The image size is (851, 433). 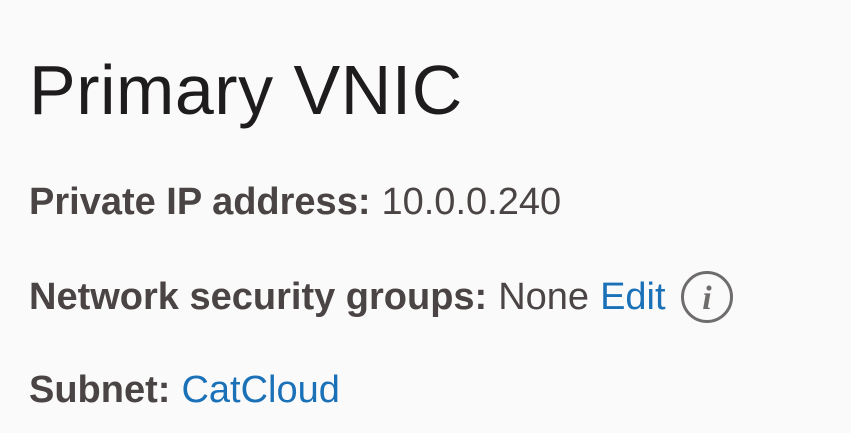 What do you see at coordinates (632, 297) in the screenshot?
I see `nsg-edit-link: Edit` at bounding box center [632, 297].